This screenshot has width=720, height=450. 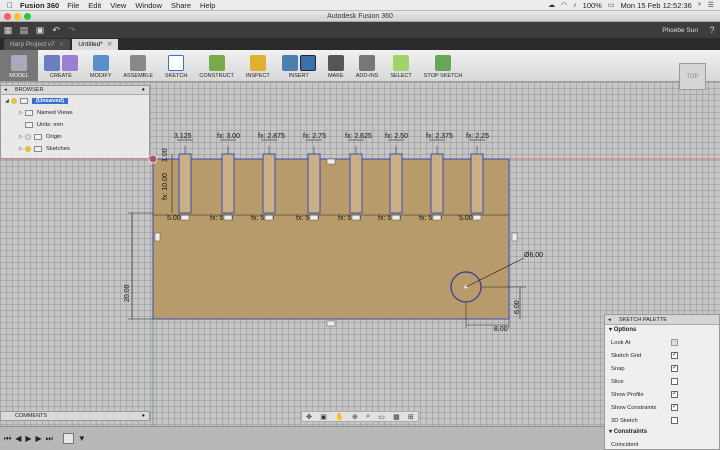 What do you see at coordinates (339, 417) in the screenshot?
I see `pan-hand-icon: ✋` at bounding box center [339, 417].